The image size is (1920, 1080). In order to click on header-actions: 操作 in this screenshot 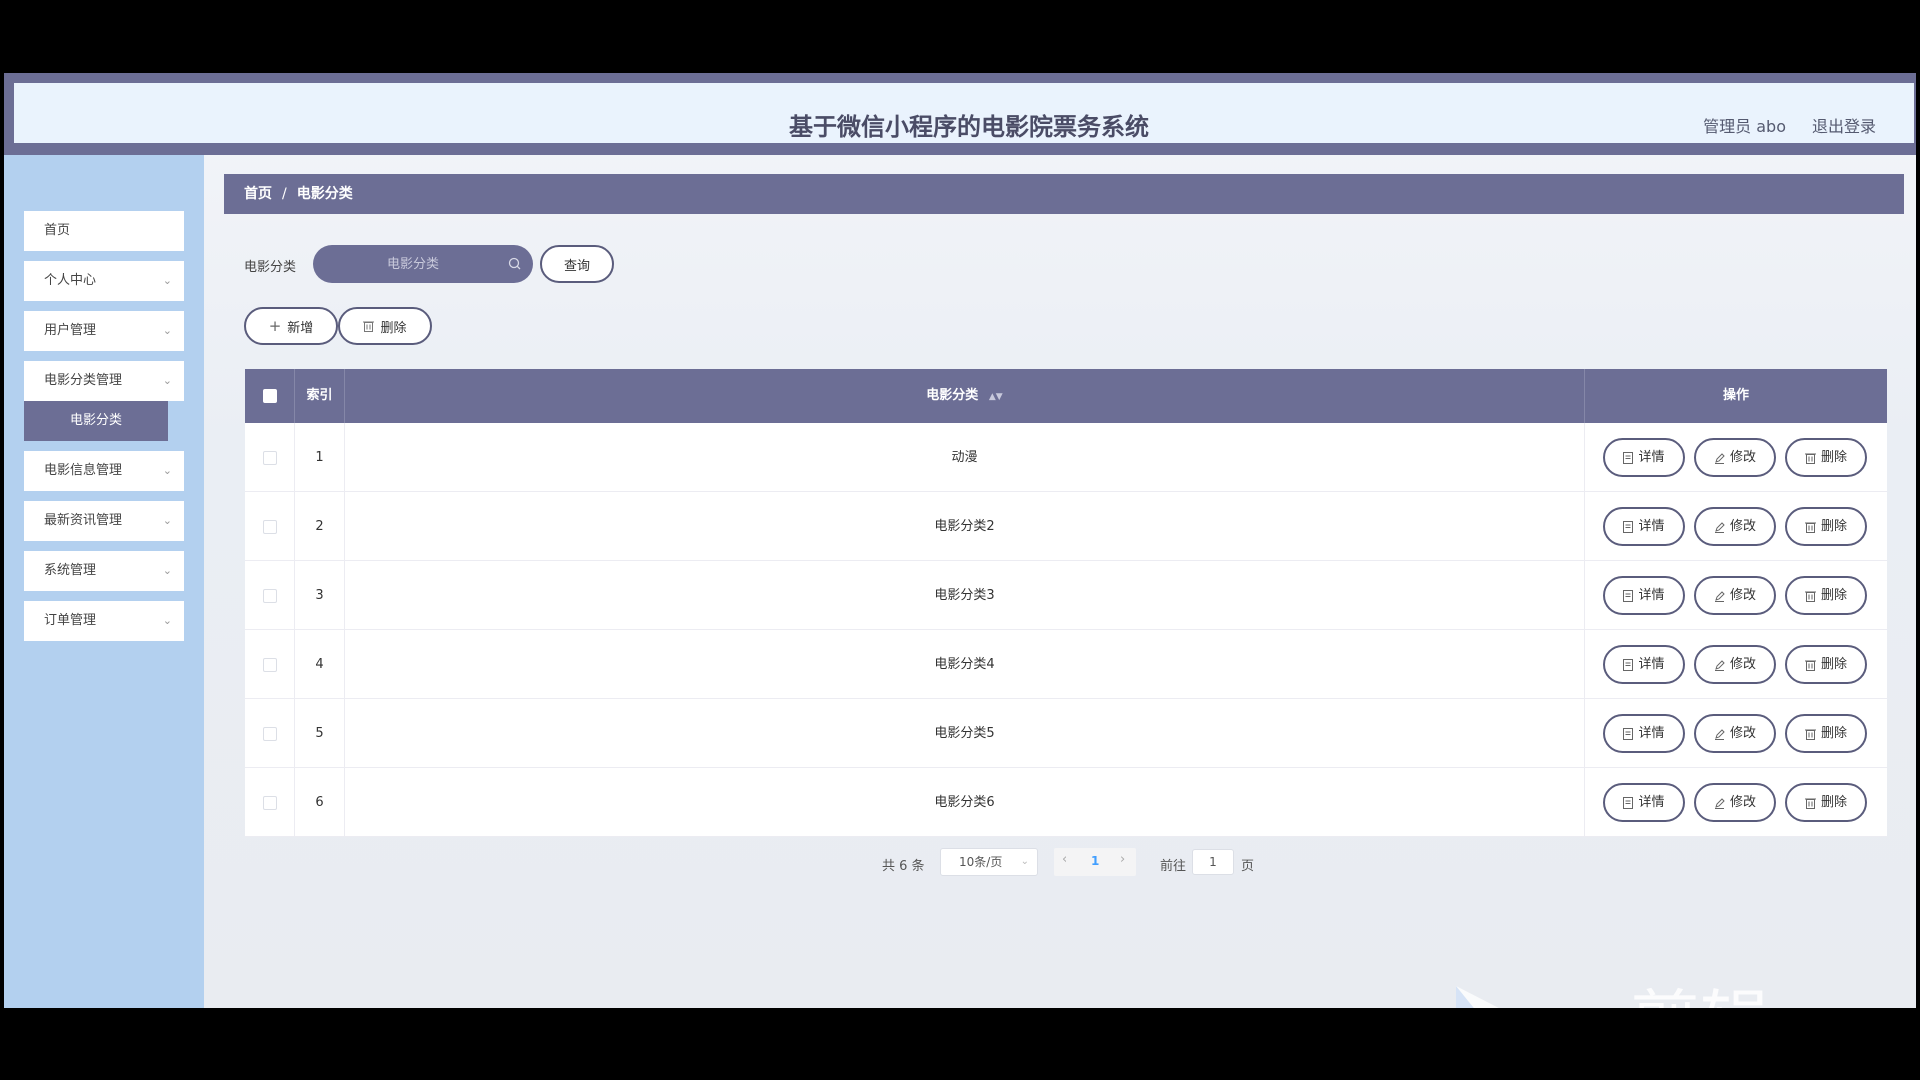, I will do `click(1735, 395)`.